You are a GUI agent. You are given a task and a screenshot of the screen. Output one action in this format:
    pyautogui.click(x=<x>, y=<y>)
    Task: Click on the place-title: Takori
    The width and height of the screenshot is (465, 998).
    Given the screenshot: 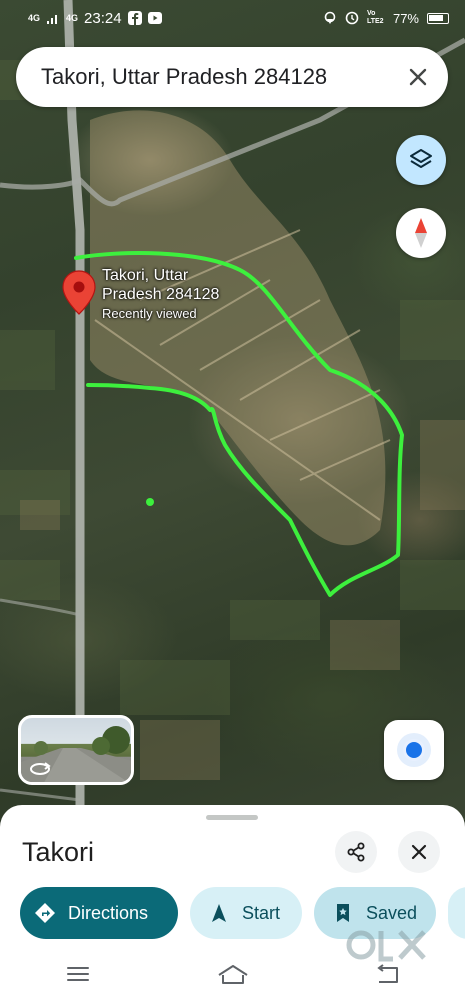 What is the action you would take?
    pyautogui.click(x=58, y=852)
    